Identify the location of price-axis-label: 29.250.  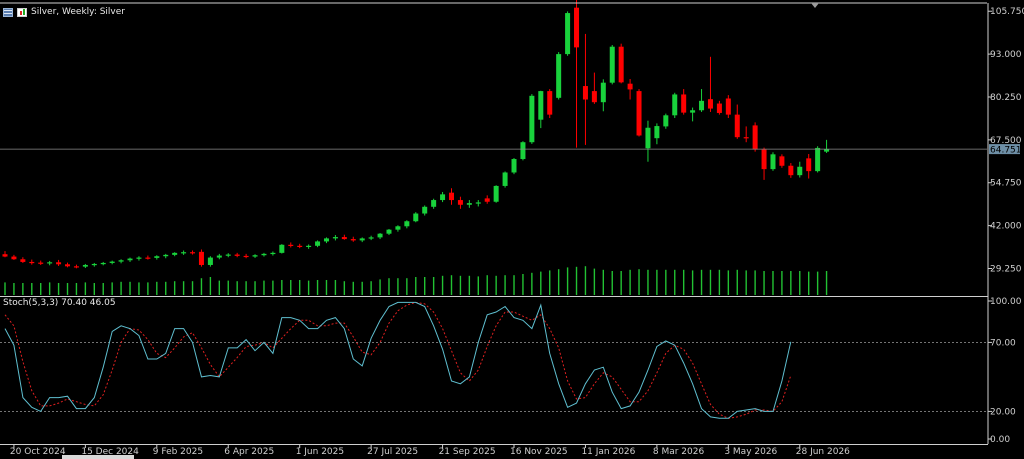
(1006, 270).